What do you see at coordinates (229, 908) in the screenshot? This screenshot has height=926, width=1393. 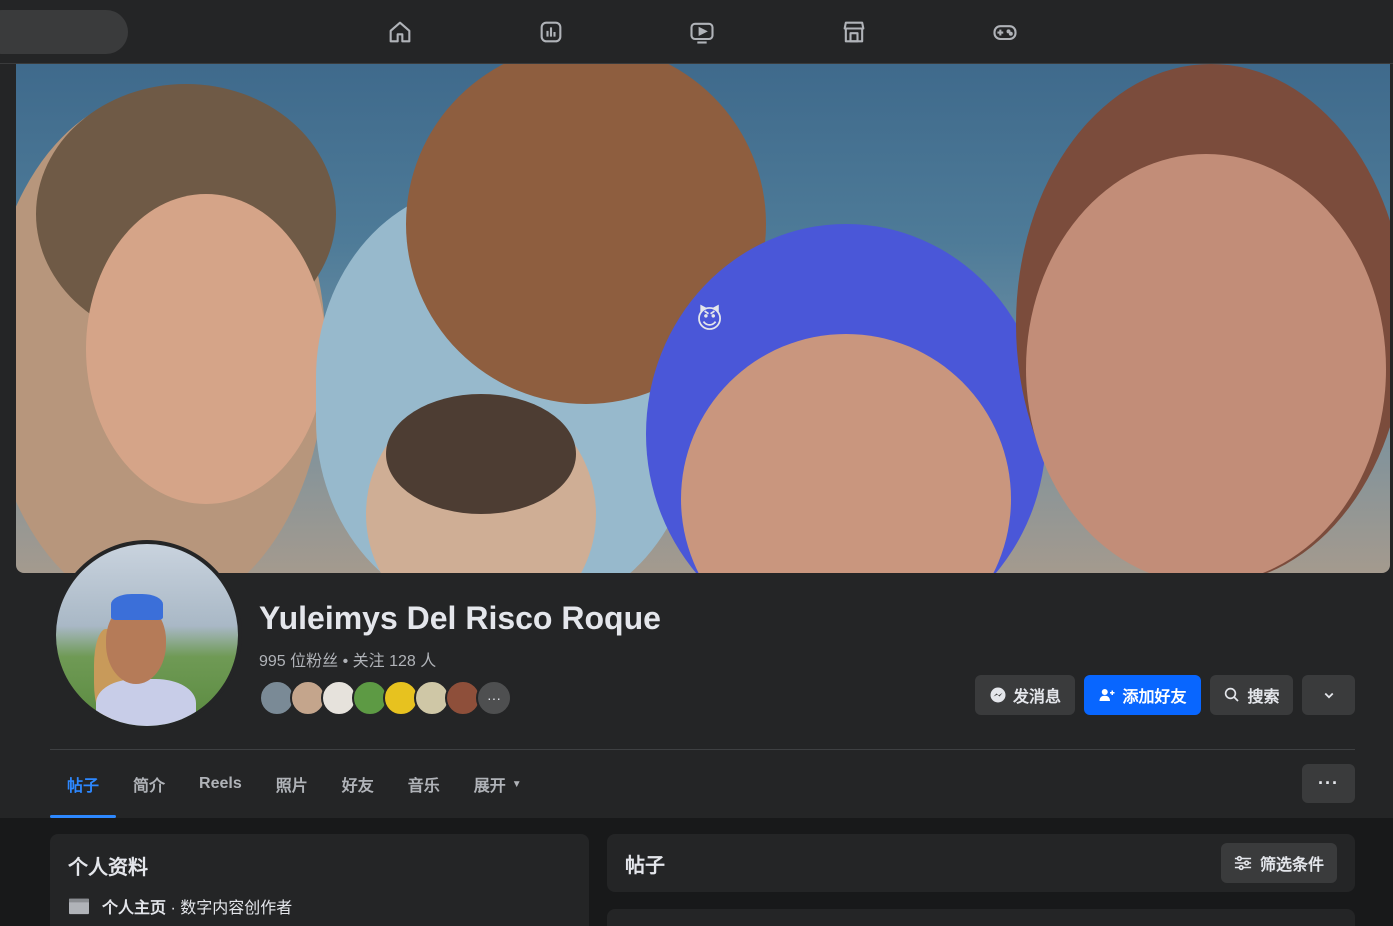 I see `intro-row-value: · 数字内容创作者` at bounding box center [229, 908].